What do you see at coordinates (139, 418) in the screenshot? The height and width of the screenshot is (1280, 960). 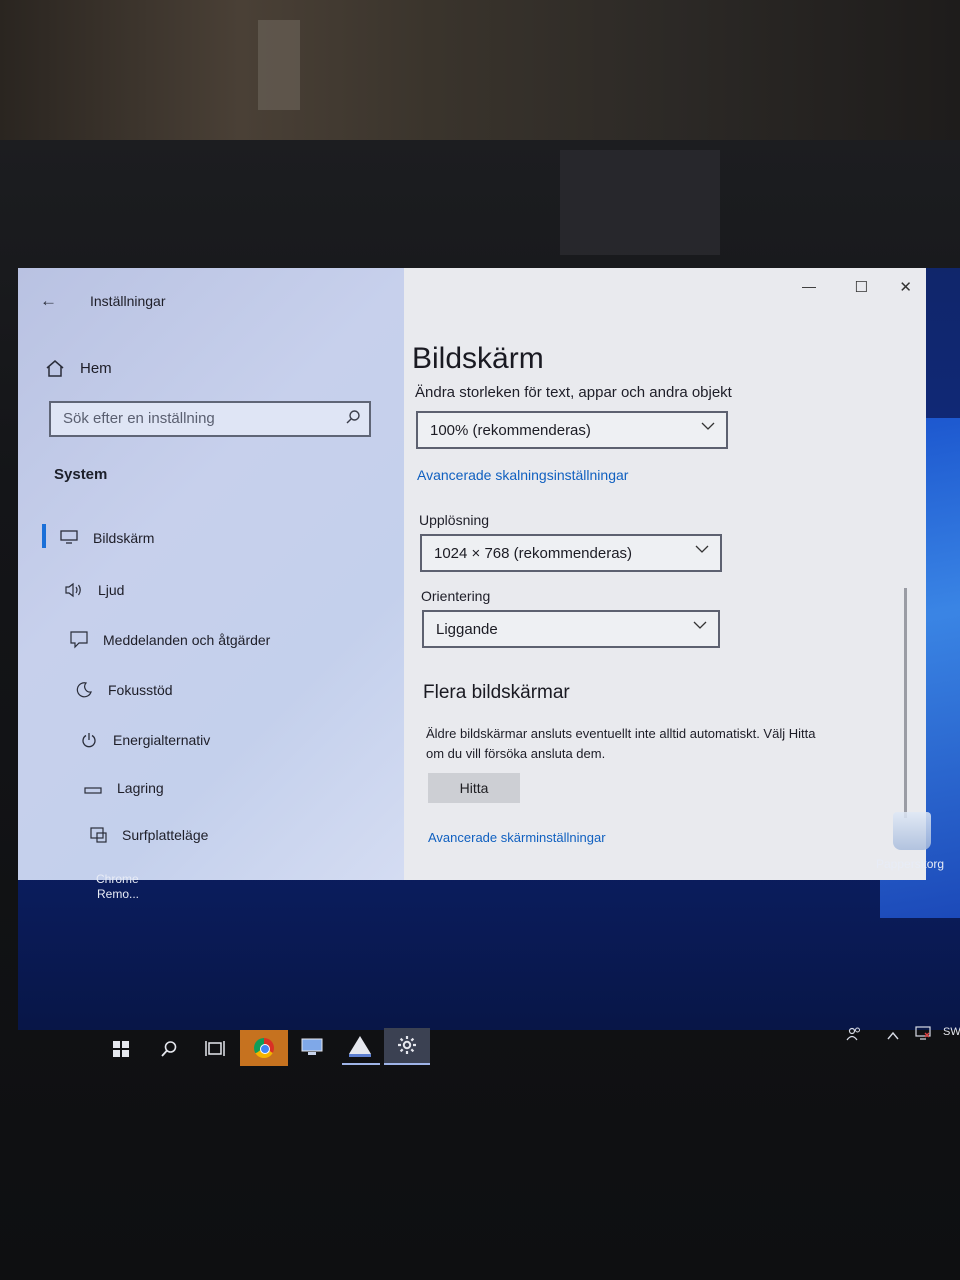 I see `search-placeholder: Sök efter en inställning` at bounding box center [139, 418].